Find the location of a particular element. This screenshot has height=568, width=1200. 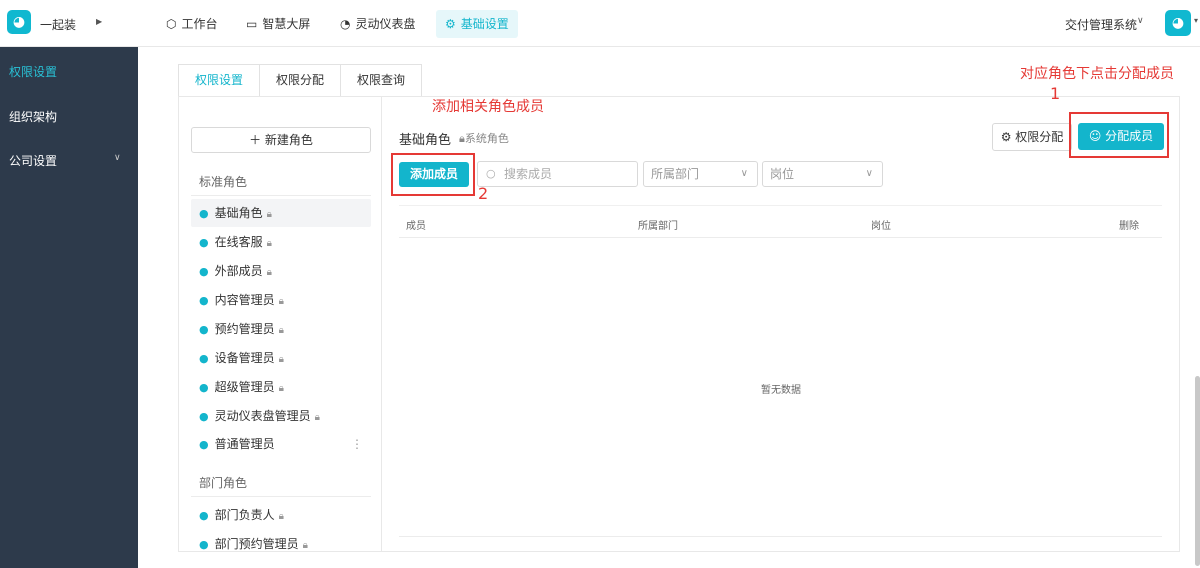

role-label: 外部成员 is located at coordinates (238, 271).